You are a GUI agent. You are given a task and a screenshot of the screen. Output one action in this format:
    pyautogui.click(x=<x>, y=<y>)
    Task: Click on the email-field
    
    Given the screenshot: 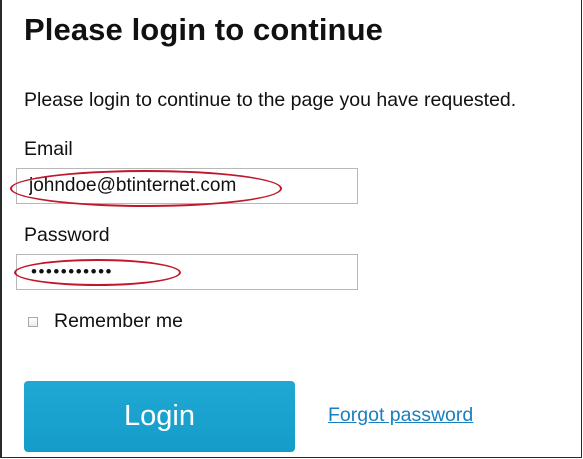 What is the action you would take?
    pyautogui.click(x=187, y=186)
    